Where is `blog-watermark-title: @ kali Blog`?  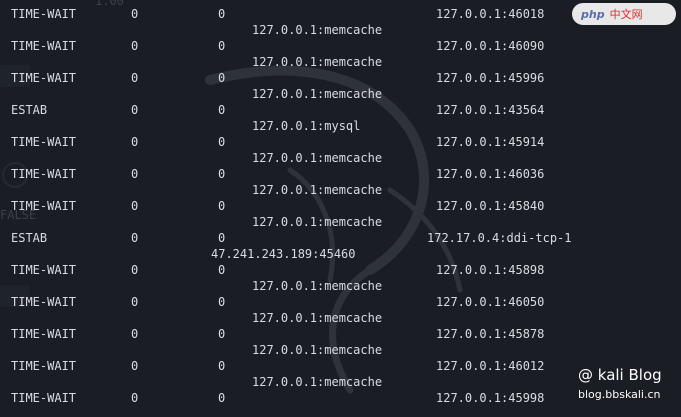
blog-watermark-title: @ kali Blog is located at coordinates (620, 375).